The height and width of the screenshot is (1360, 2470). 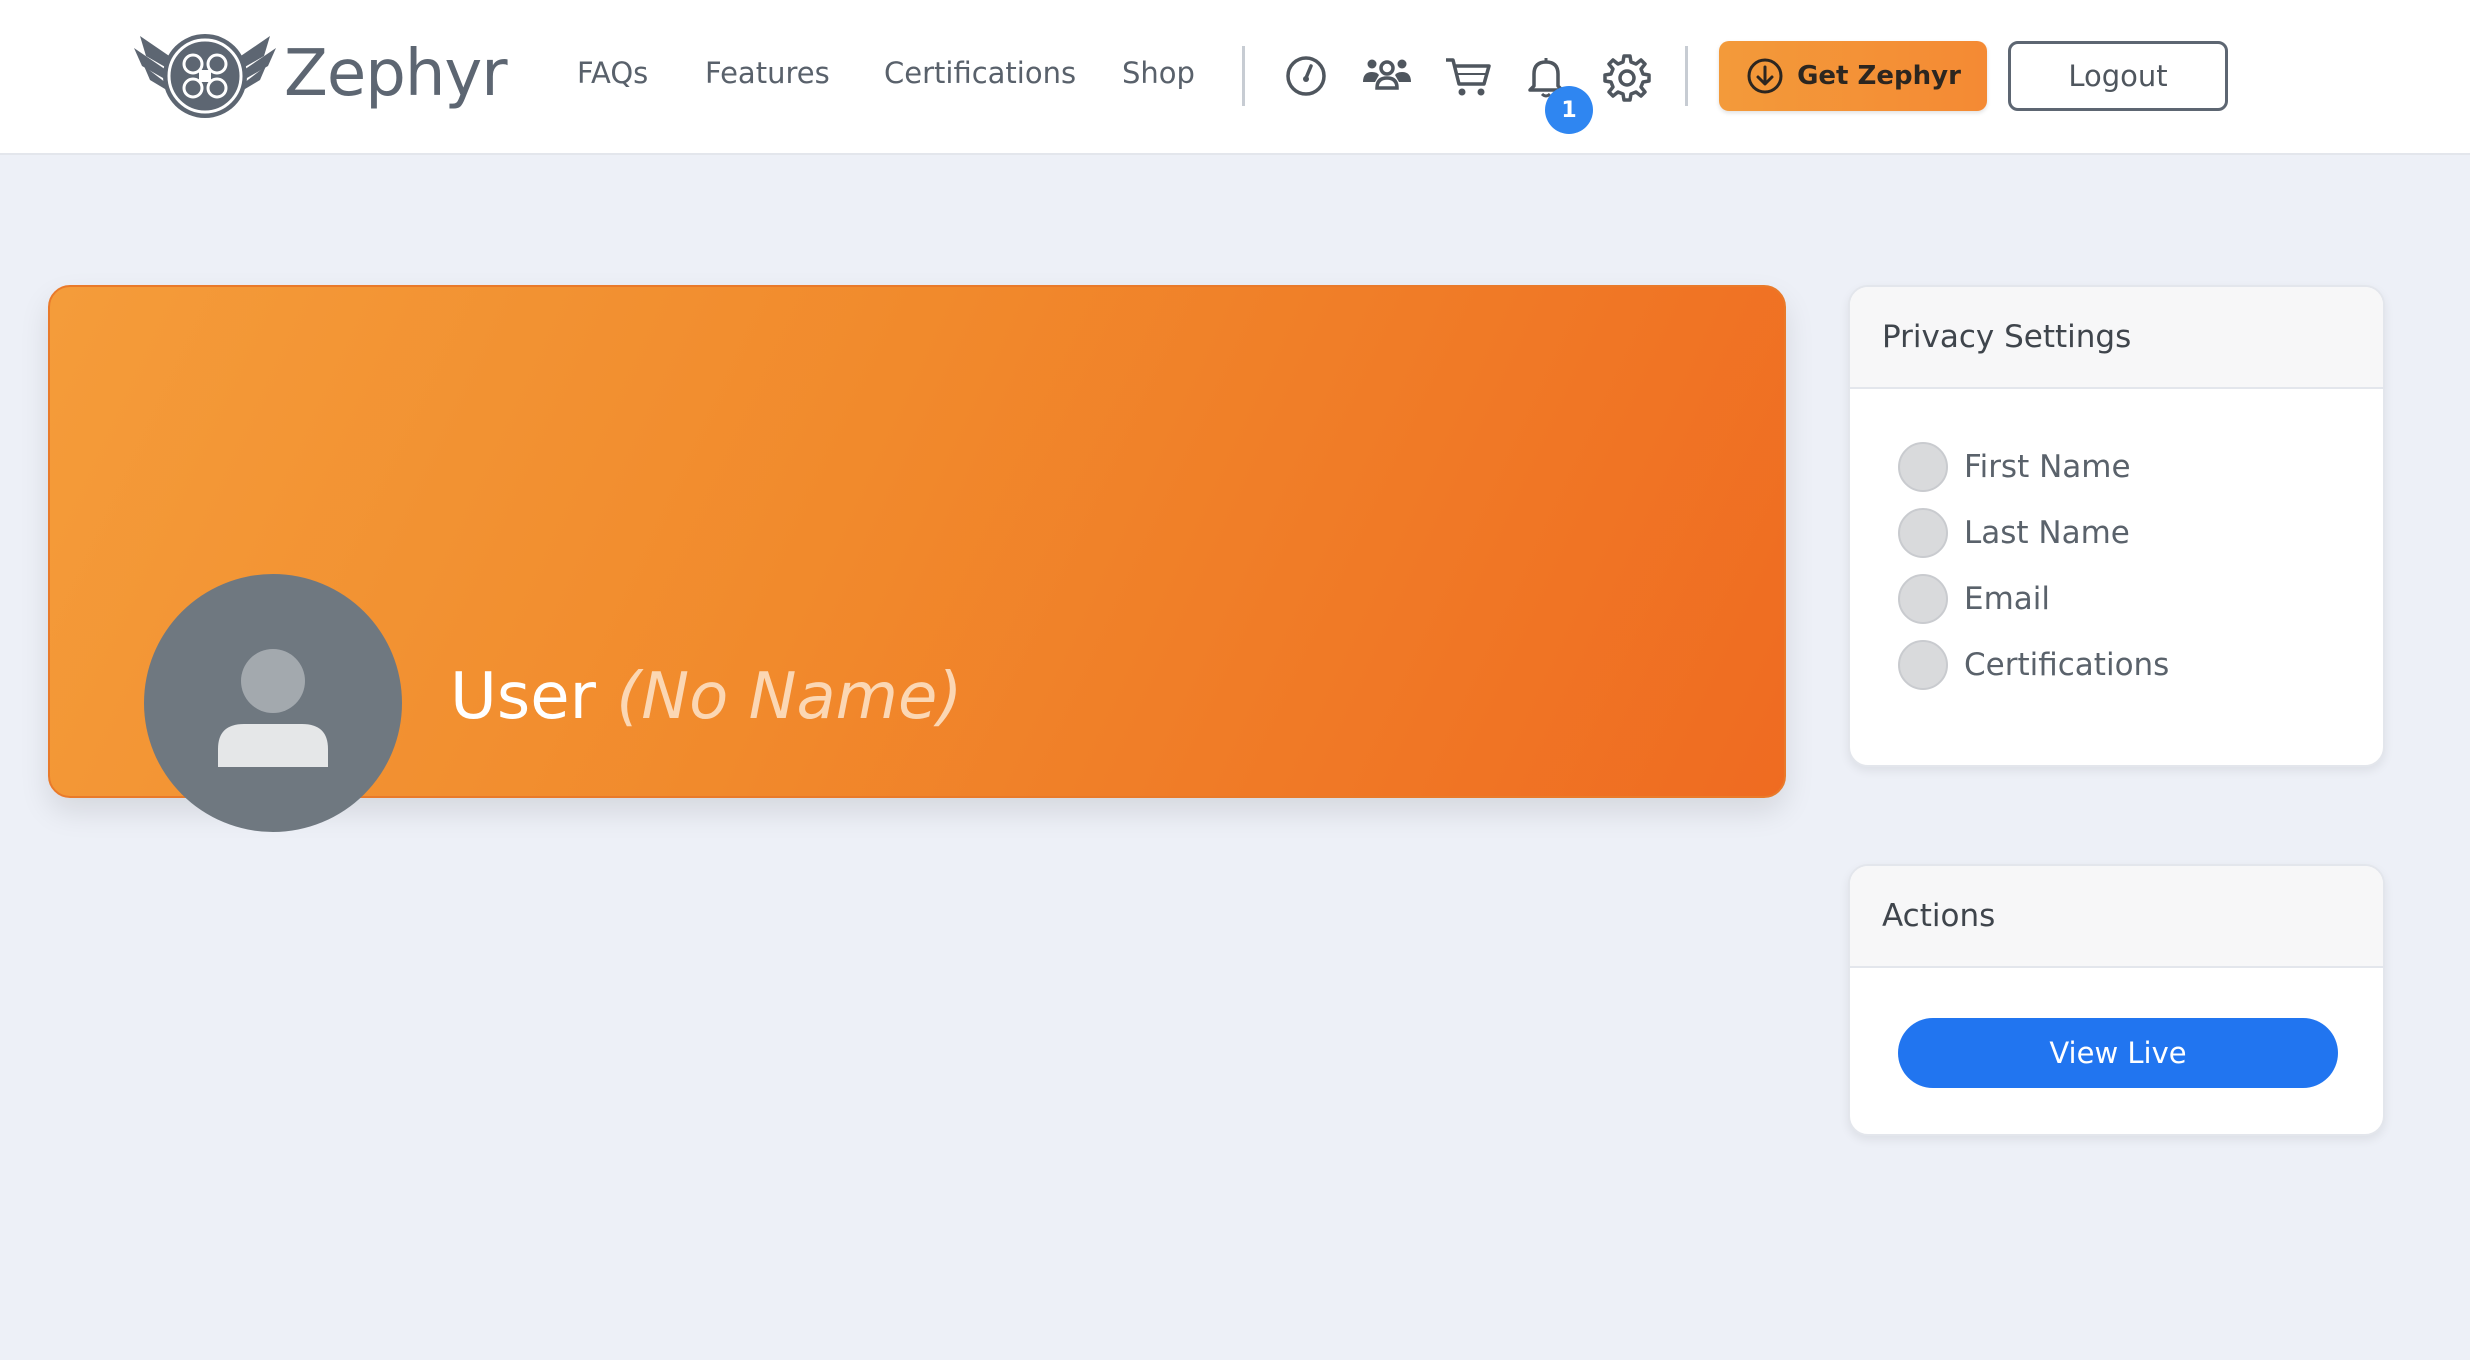 I want to click on get-zephyr-button: Get Zephyr, so click(x=1853, y=76).